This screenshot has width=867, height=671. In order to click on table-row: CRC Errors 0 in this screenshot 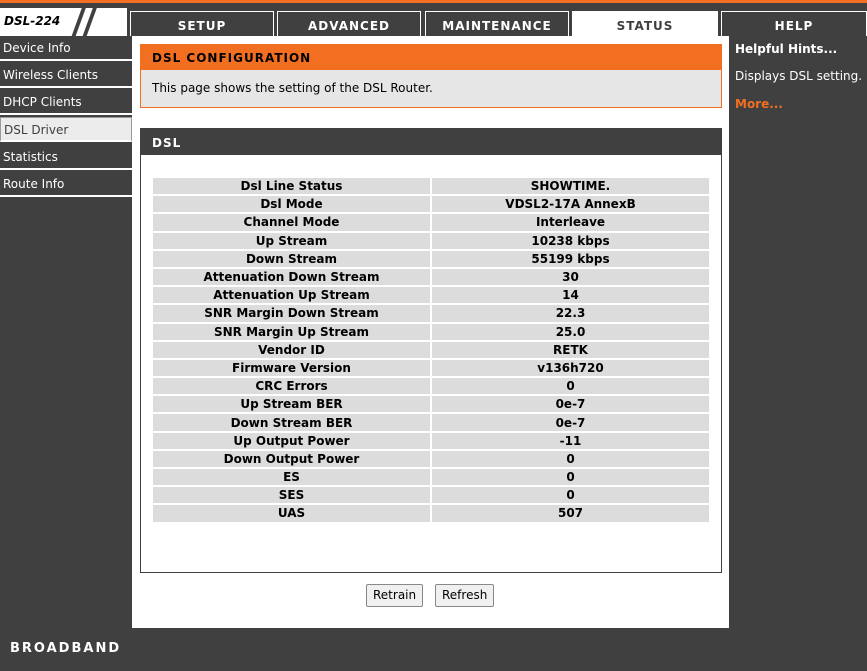, I will do `click(431, 386)`.